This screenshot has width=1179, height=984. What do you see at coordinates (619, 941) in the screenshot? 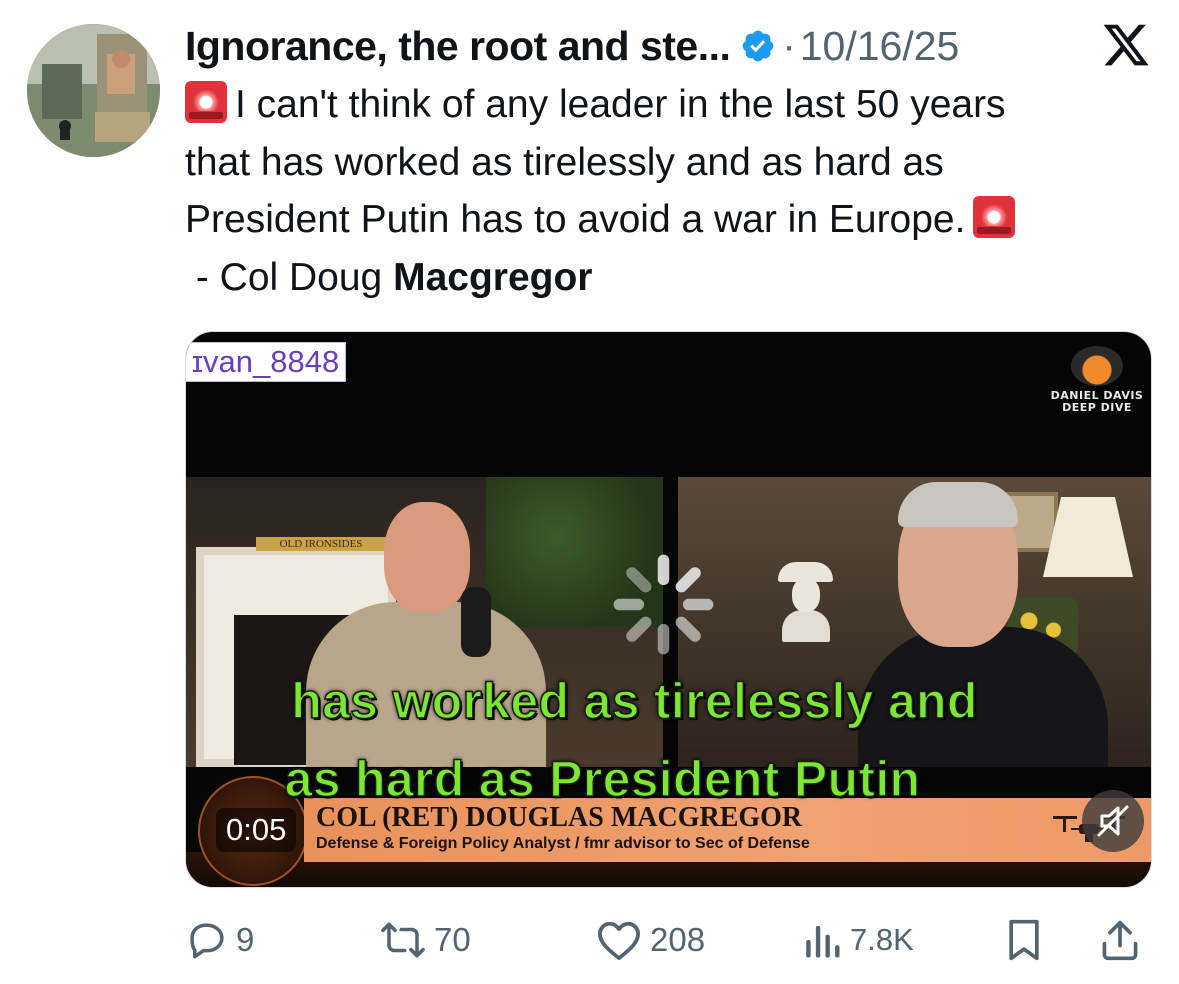
I see `like-icon` at bounding box center [619, 941].